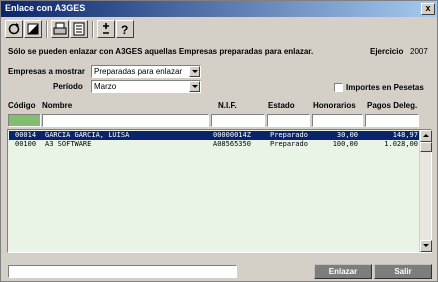 This screenshot has width=438, height=282. What do you see at coordinates (385, 87) in the screenshot?
I see `importes-label: Importes en Pesetas` at bounding box center [385, 87].